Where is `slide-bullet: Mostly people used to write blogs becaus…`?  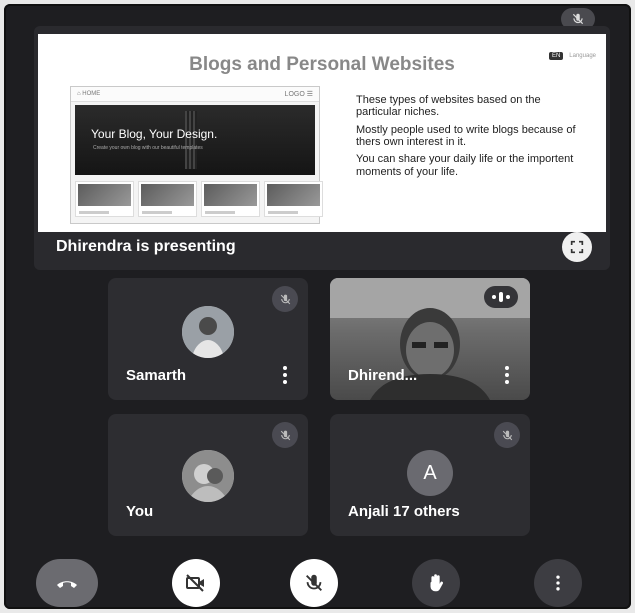
slide-bullet: Mostly people used to write blogs becaus… is located at coordinates (466, 135).